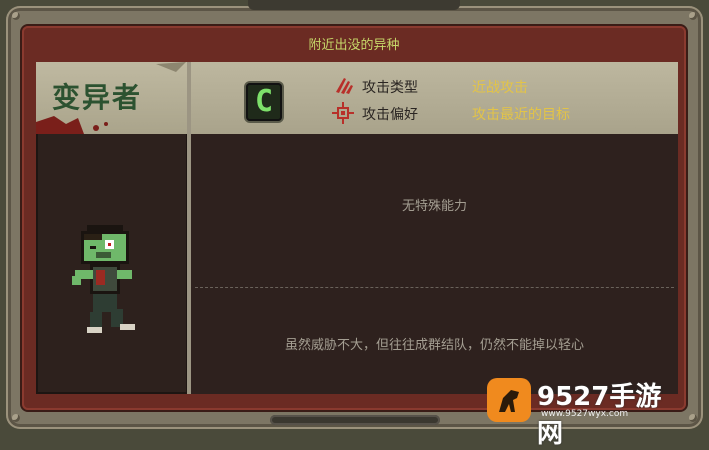 This screenshot has height=450, width=709. Describe the element at coordinates (354, 5) in the screenshot. I see `frame-top-handle` at that location.